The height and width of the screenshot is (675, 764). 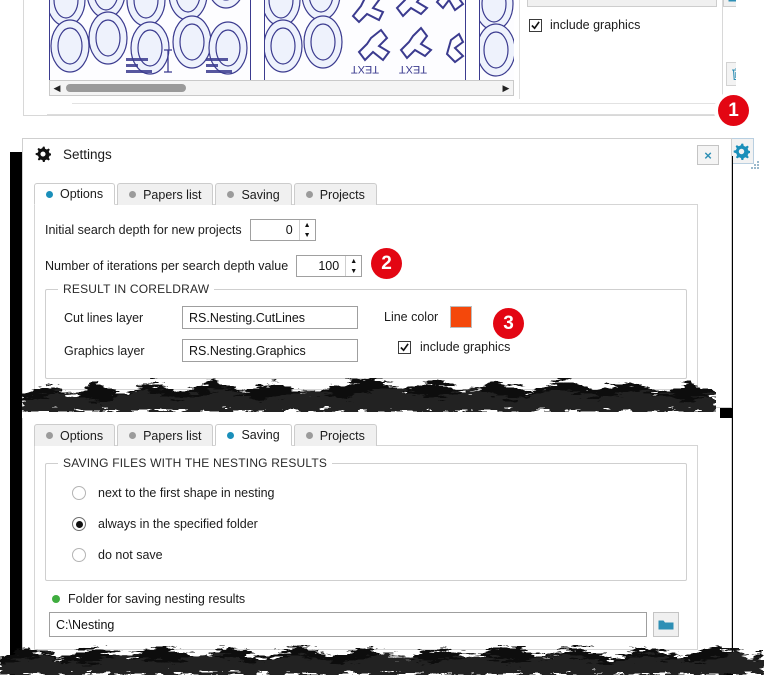 I want to click on tab-projects: Projects, so click(x=335, y=194).